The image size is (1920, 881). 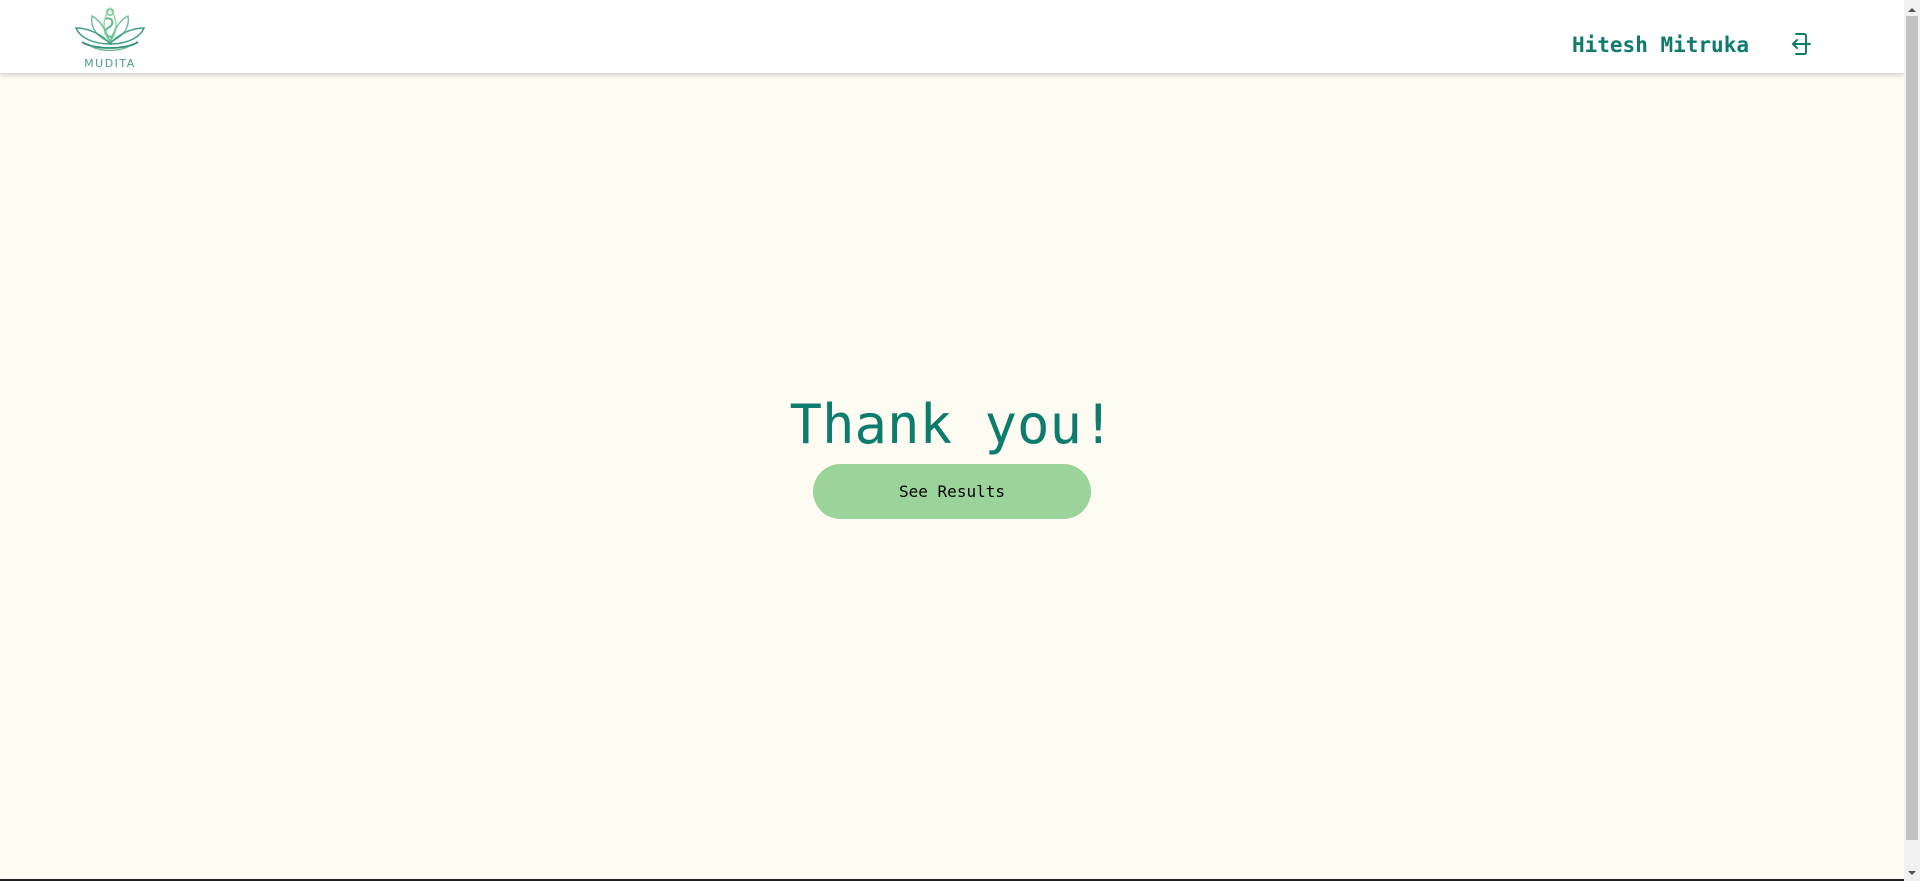 I want to click on lotus-icon, so click(x=110, y=29).